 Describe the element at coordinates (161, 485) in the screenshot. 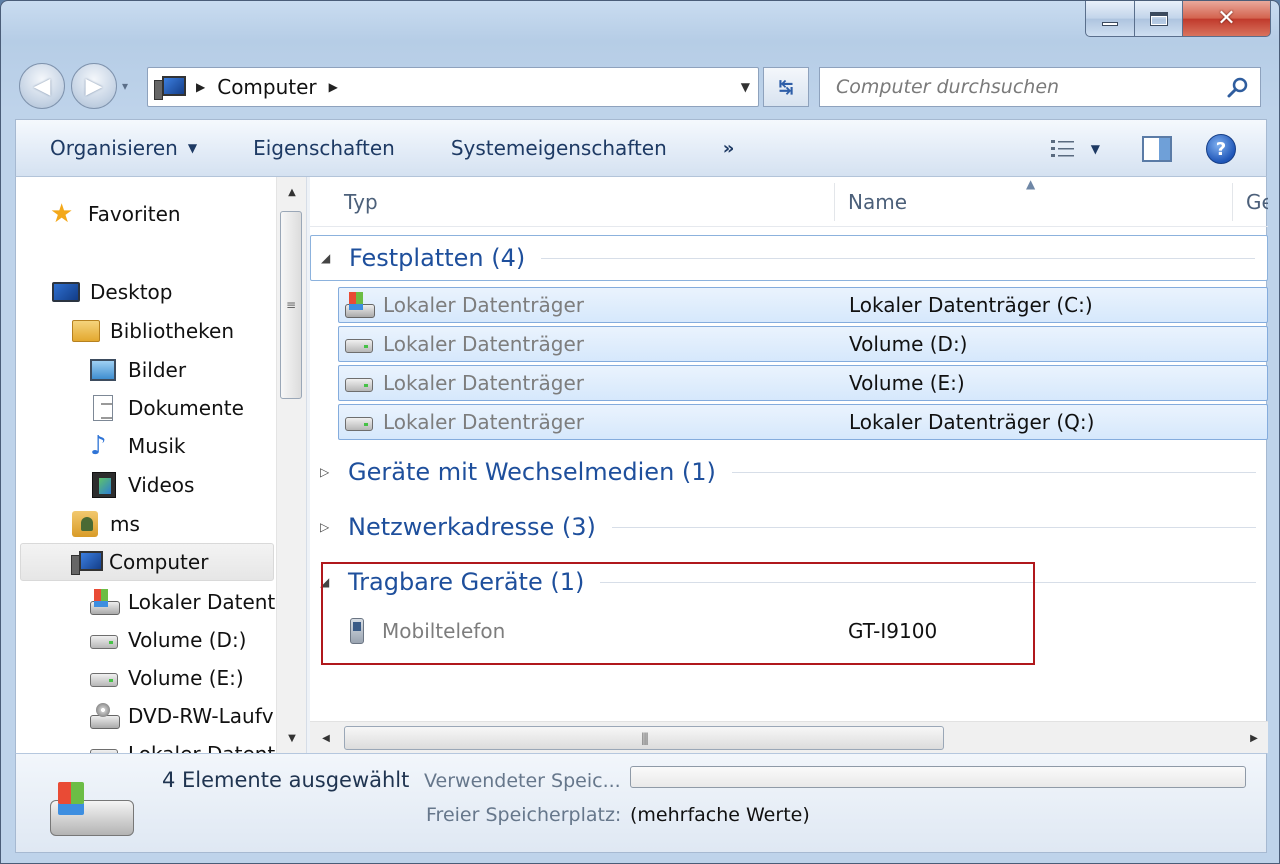

I see `sidebar-item-label: Videos` at that location.